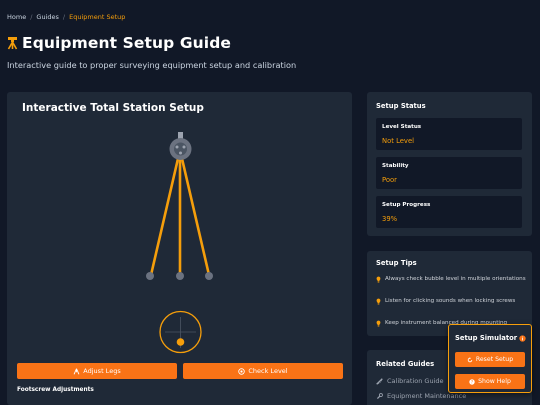 This screenshot has width=540, height=405. I want to click on breadcrumb-home: Home, so click(16, 17).